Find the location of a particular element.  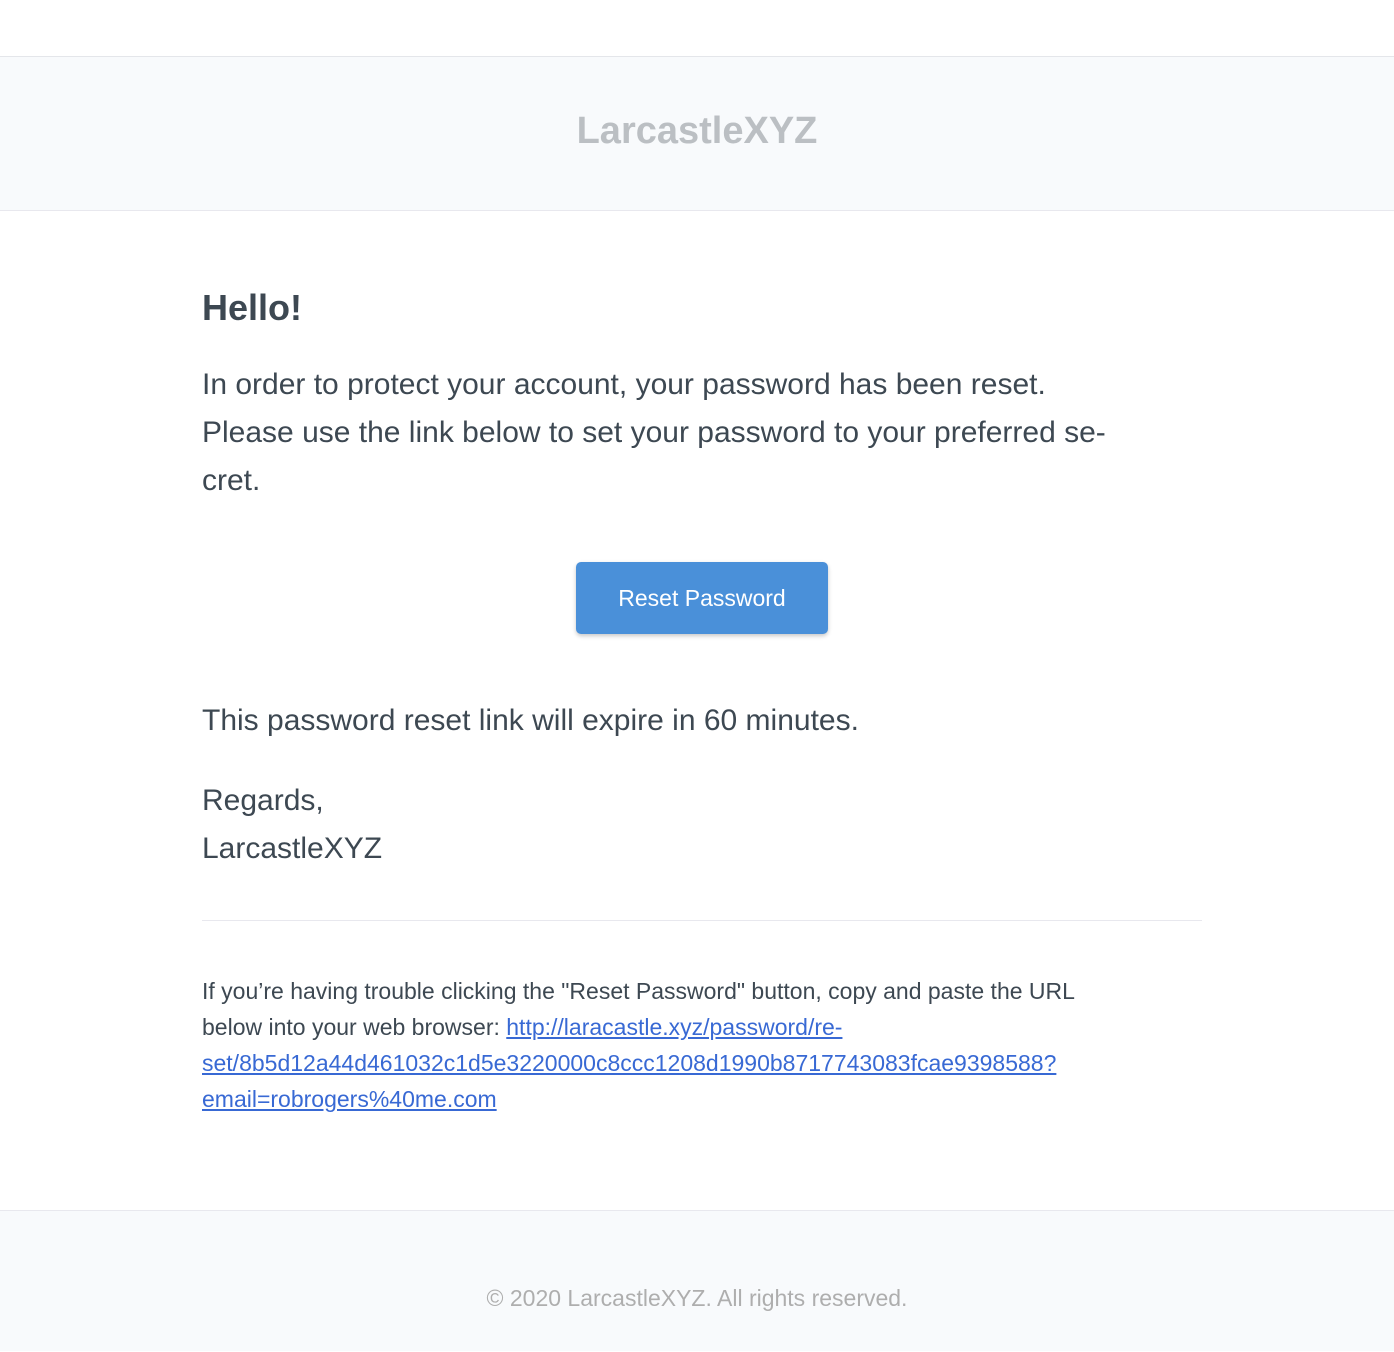

reset-url-link-part: email=robrogers%40me.com is located at coordinates (349, 1099).